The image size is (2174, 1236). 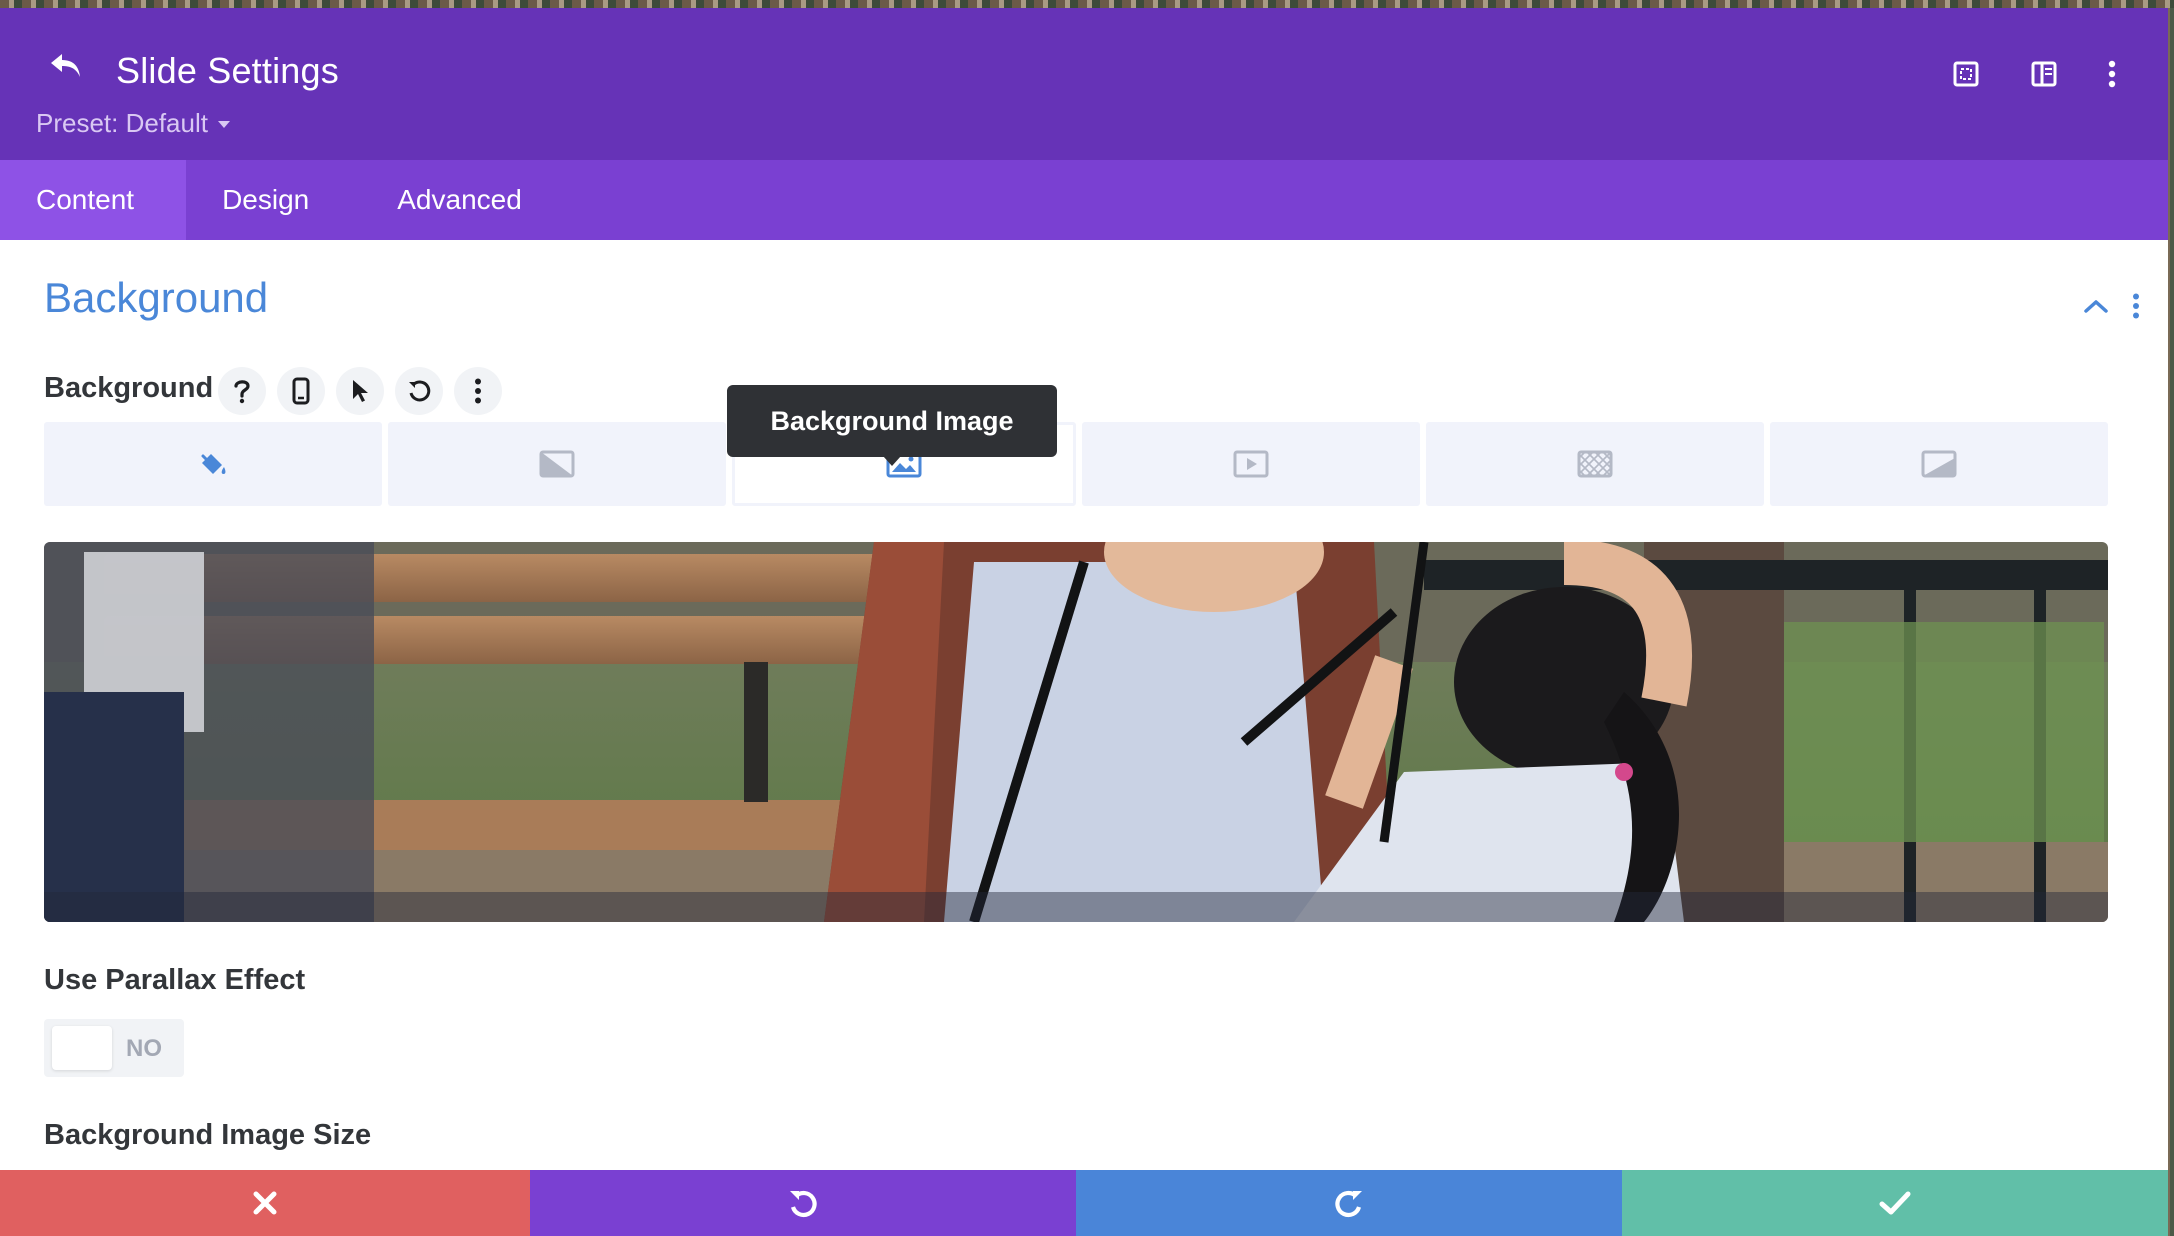 I want to click on phone-icon, so click(x=301, y=391).